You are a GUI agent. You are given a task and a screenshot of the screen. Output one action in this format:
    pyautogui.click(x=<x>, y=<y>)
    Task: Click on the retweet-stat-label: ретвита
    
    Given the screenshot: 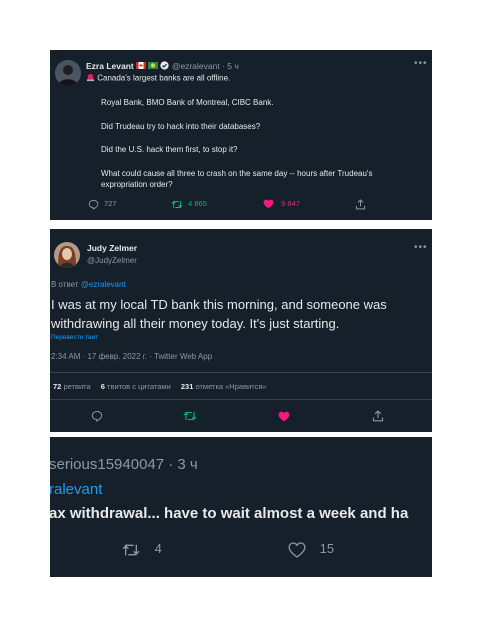 What is the action you would take?
    pyautogui.click(x=77, y=386)
    